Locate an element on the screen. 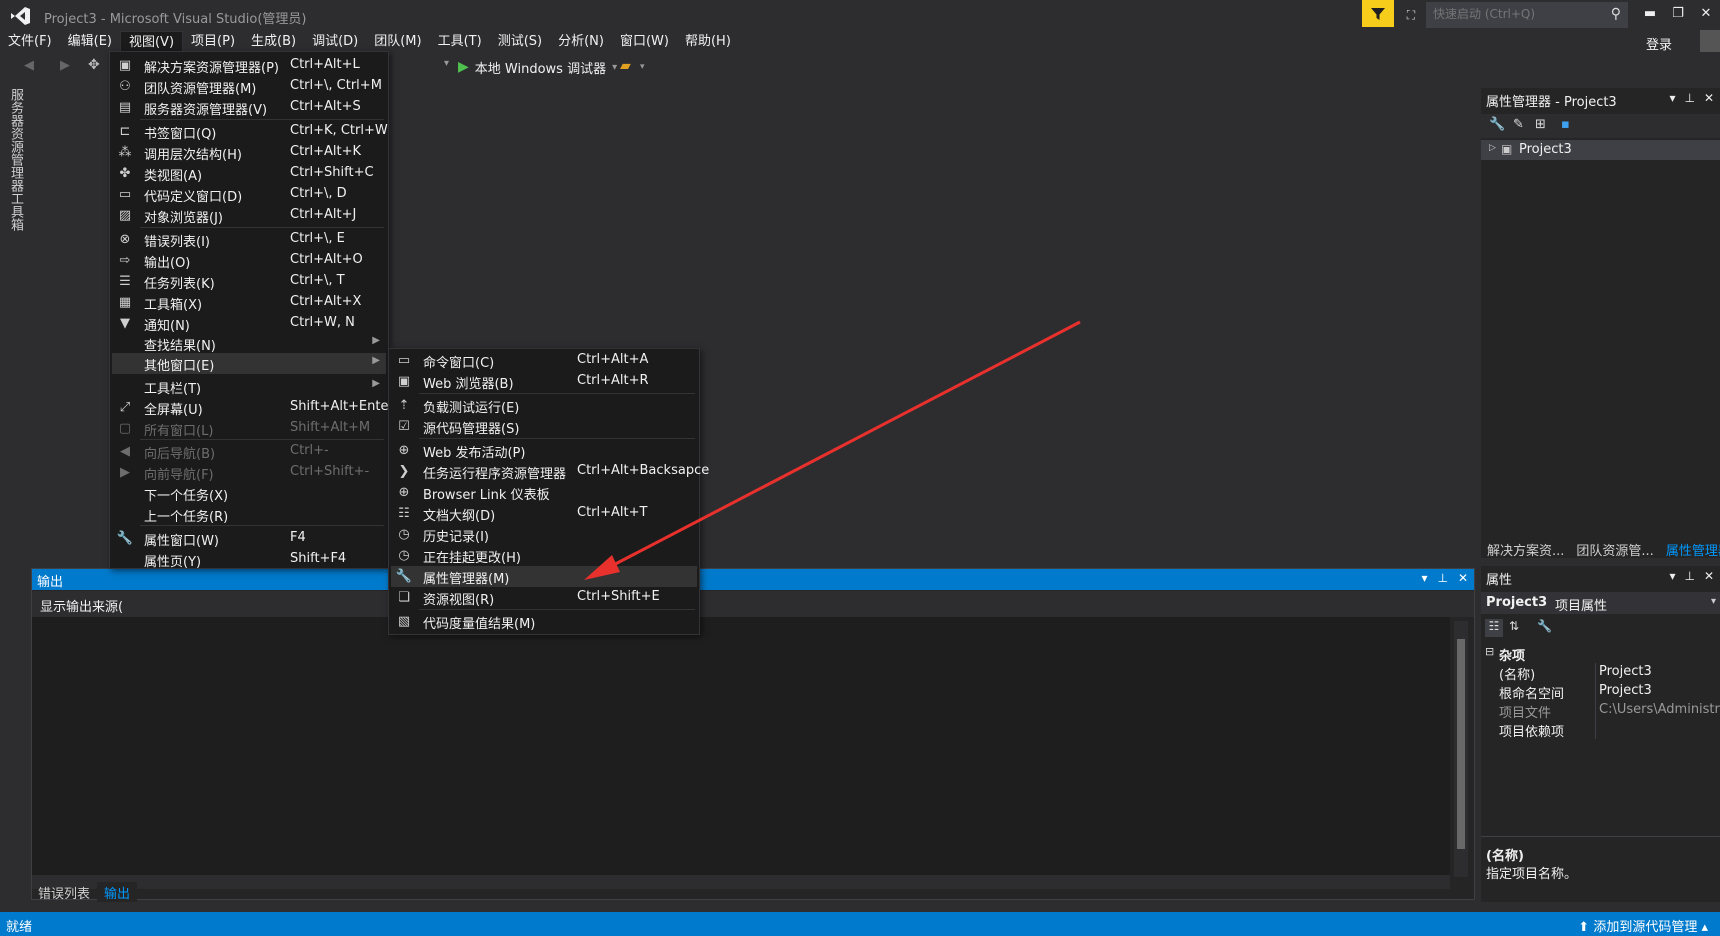  debug-target-dropdown-icon: ▾ is located at coordinates (614, 67).